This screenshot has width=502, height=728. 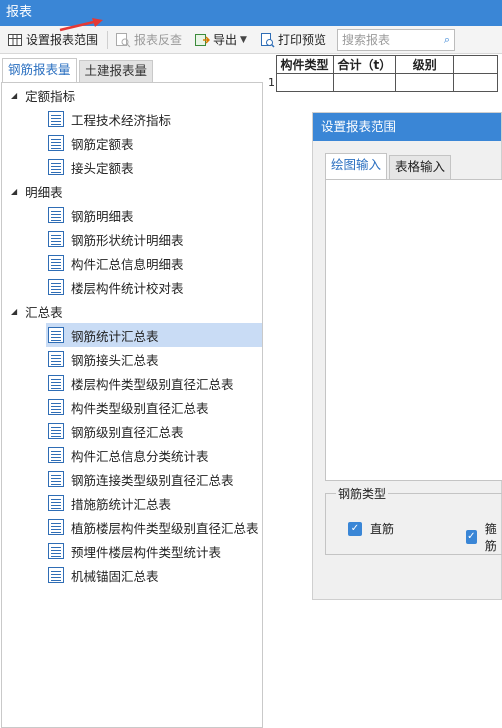 I want to click on row-number: 1, so click(x=271, y=82).